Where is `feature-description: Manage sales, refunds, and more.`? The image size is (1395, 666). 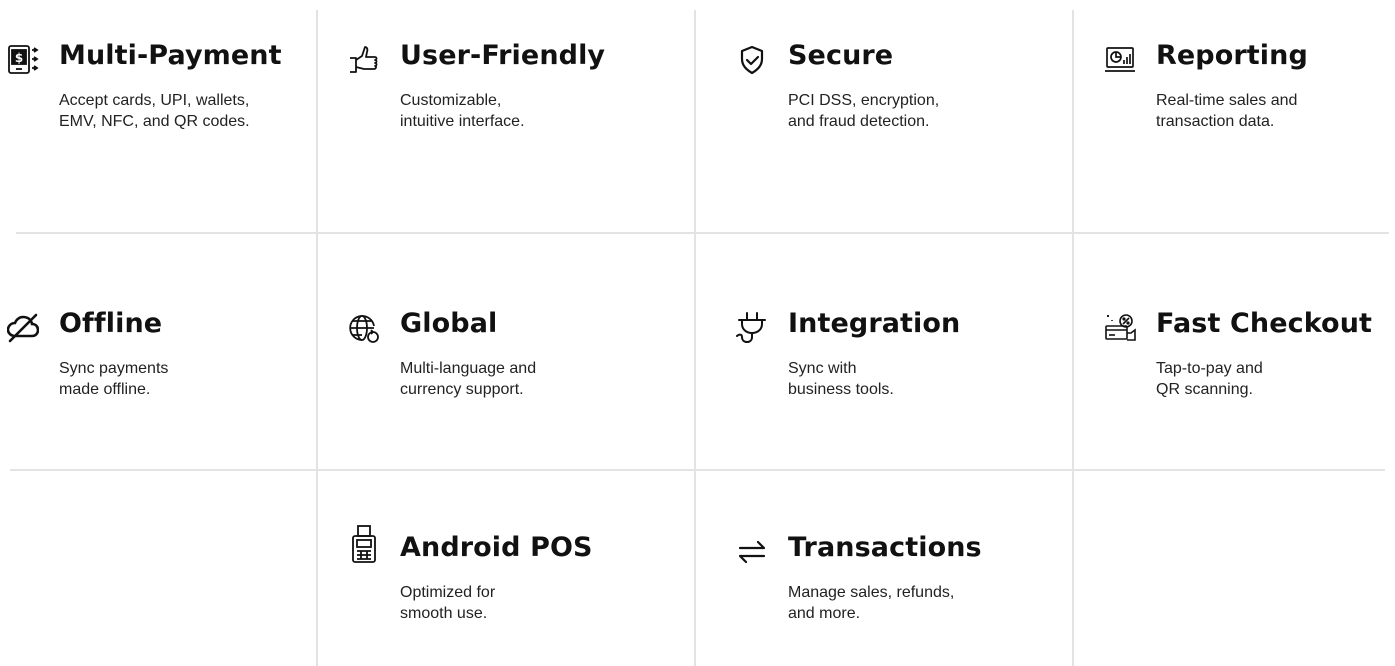
feature-description: Manage sales, refunds, and more. is located at coordinates (871, 603).